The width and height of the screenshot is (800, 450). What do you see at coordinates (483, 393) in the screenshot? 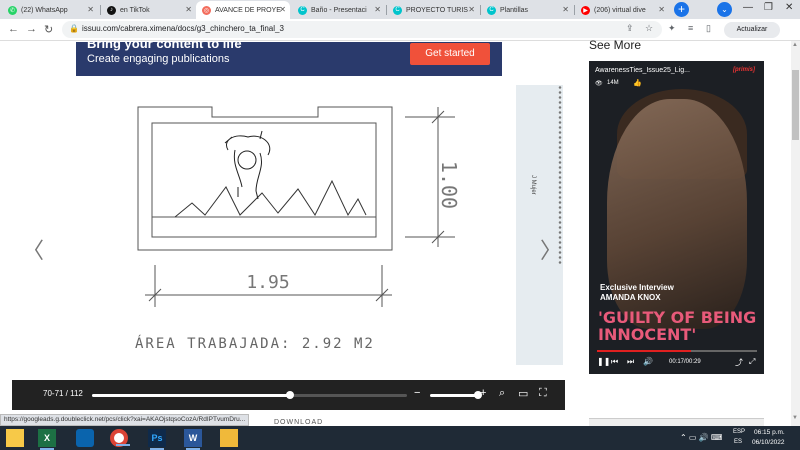
I see `zoom-in-icon: +` at bounding box center [483, 393].